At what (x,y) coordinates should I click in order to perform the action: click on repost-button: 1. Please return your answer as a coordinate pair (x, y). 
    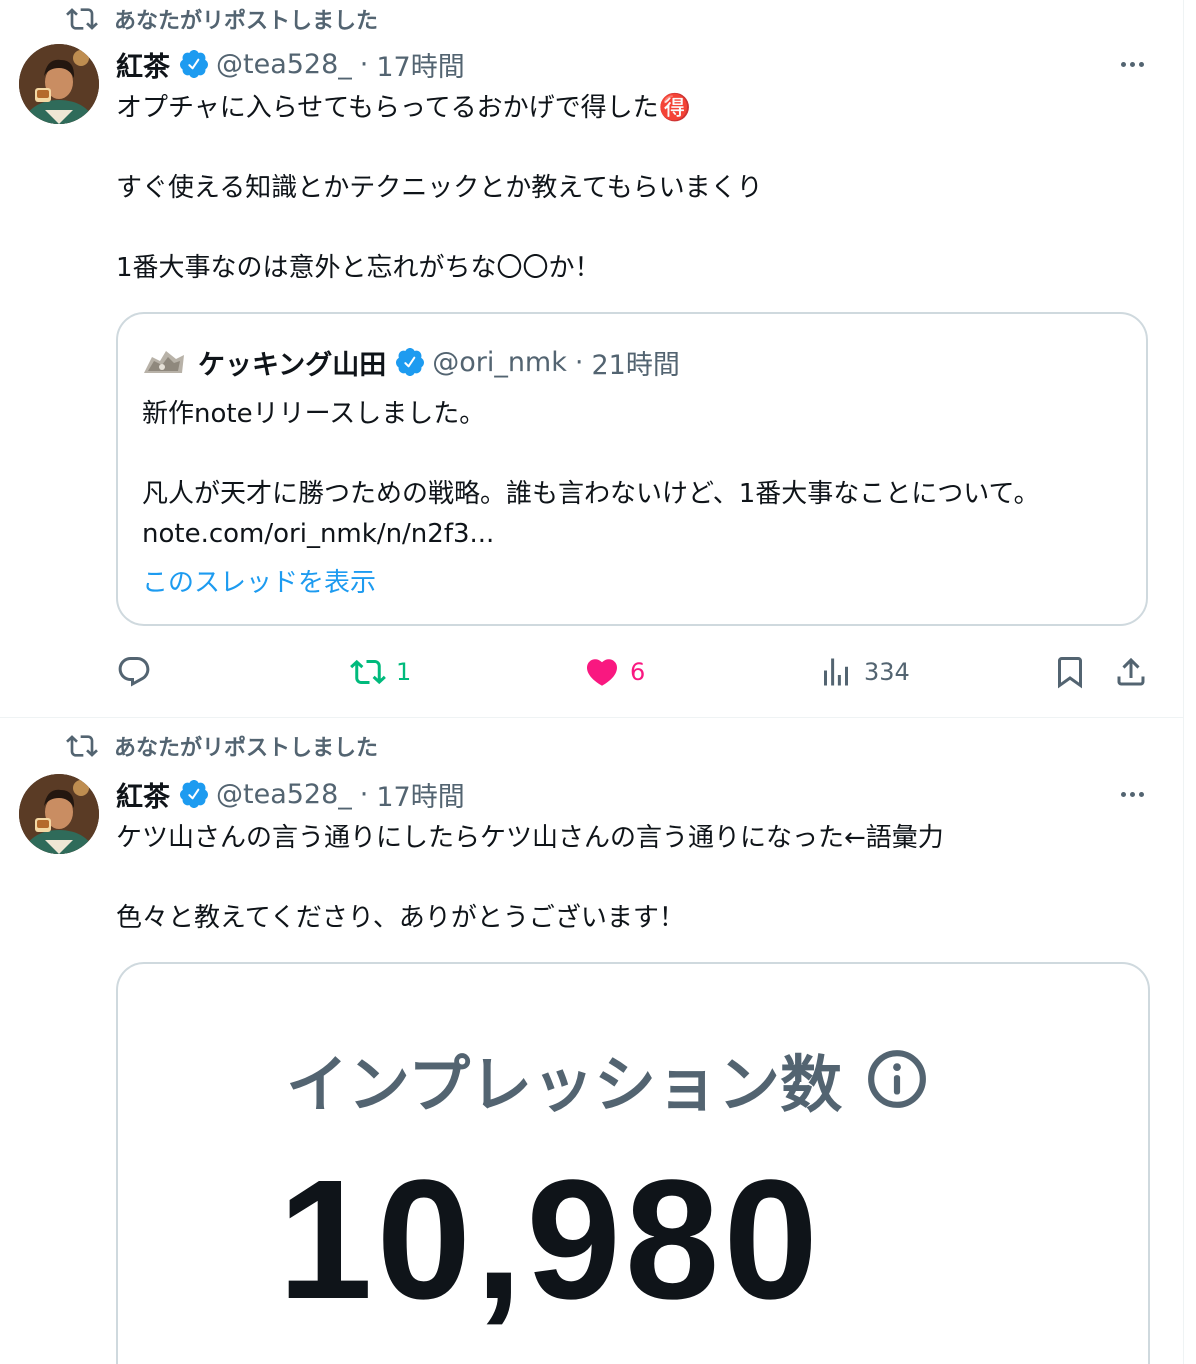
    Looking at the image, I should click on (380, 672).